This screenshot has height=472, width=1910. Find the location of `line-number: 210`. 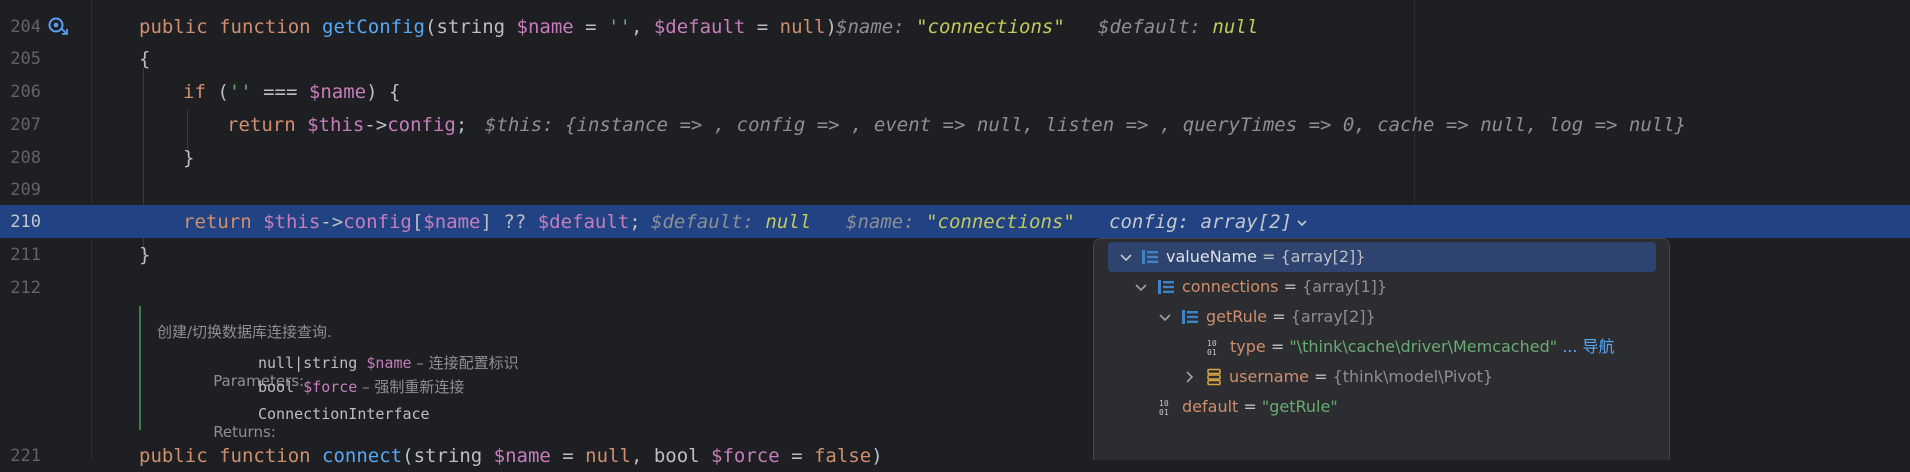

line-number: 210 is located at coordinates (25, 222).